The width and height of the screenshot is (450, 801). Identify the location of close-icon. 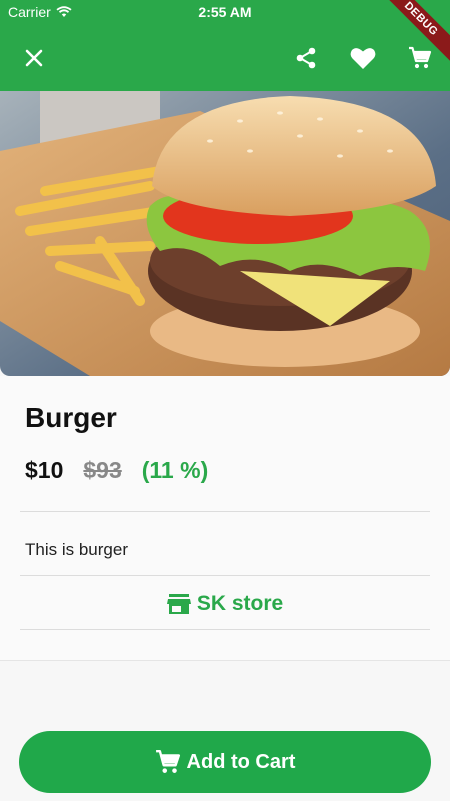
(34, 58).